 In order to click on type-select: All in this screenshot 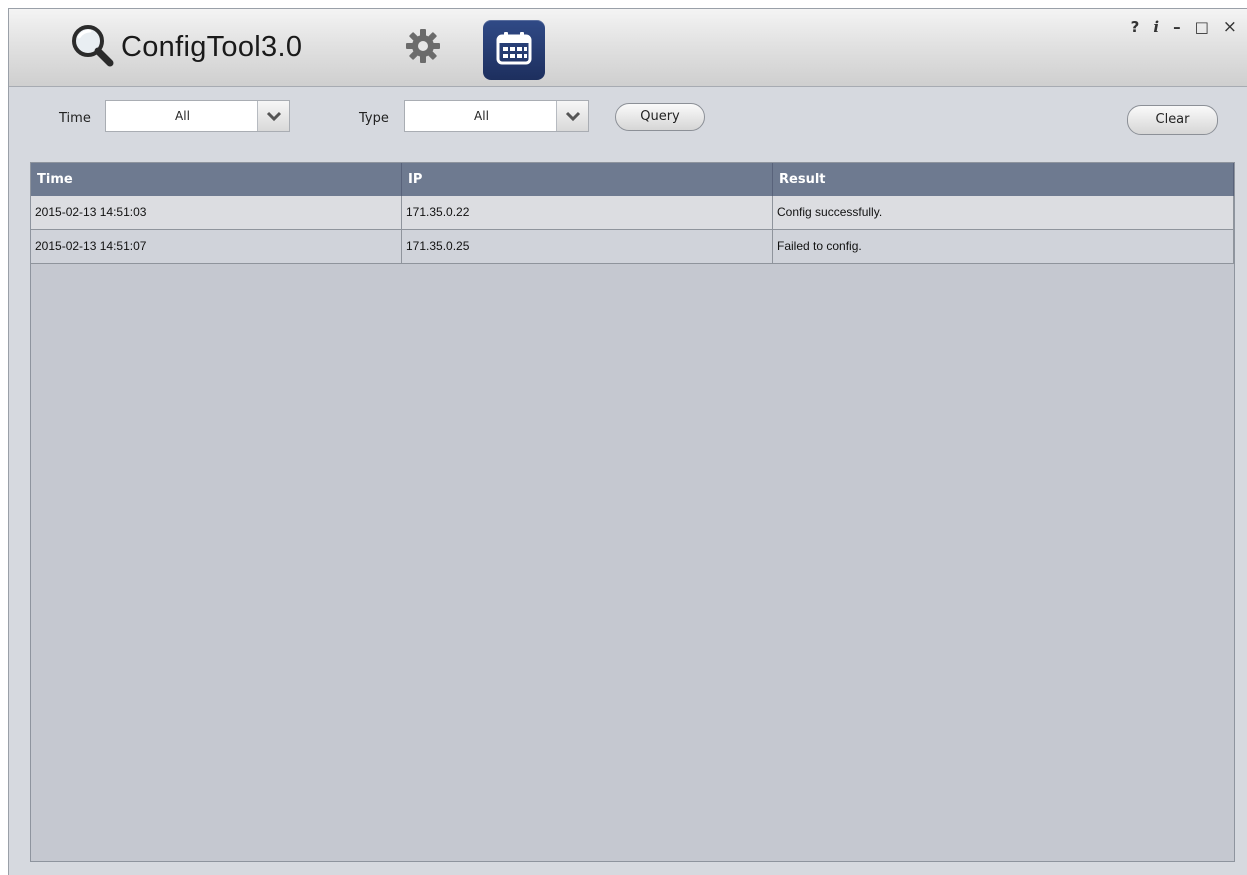, I will do `click(496, 116)`.